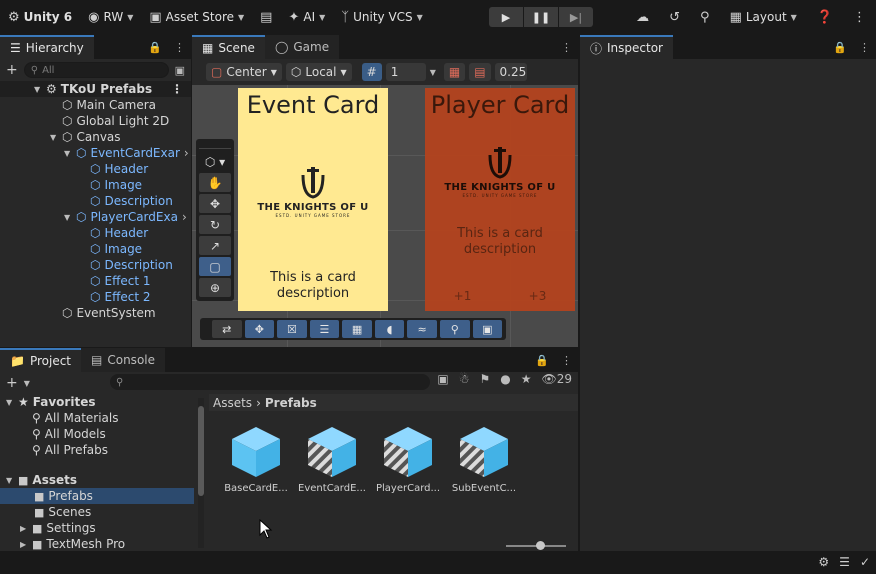 This screenshot has width=876, height=574. Describe the element at coordinates (464, 379) in the screenshot. I see `filter-icon: ☃` at that location.